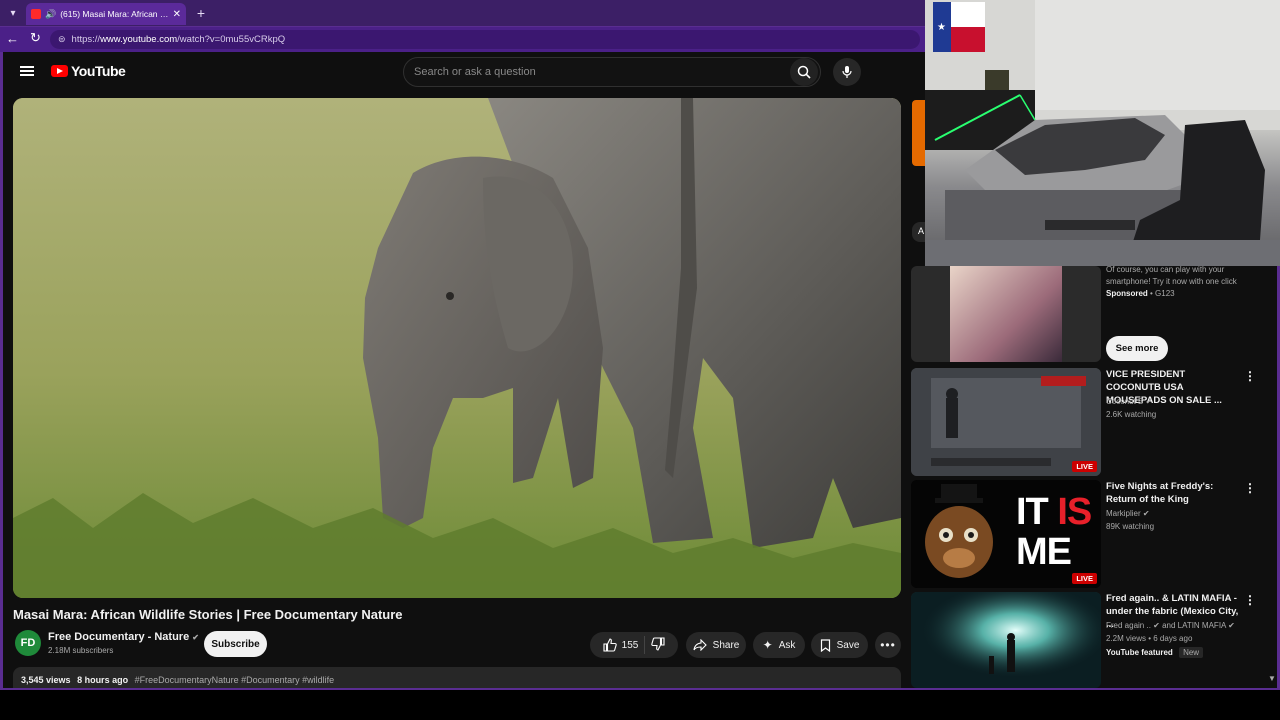  I want to click on channel-avatar: FD, so click(28, 643).